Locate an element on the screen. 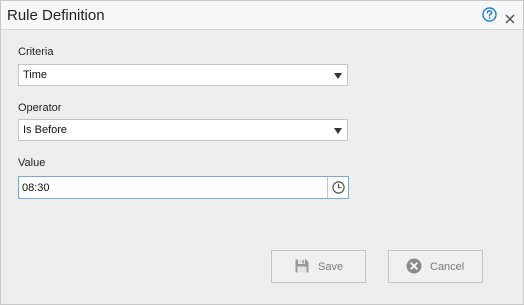 This screenshot has height=305, width=524. dialog-title: Rule Definition is located at coordinates (56, 15).